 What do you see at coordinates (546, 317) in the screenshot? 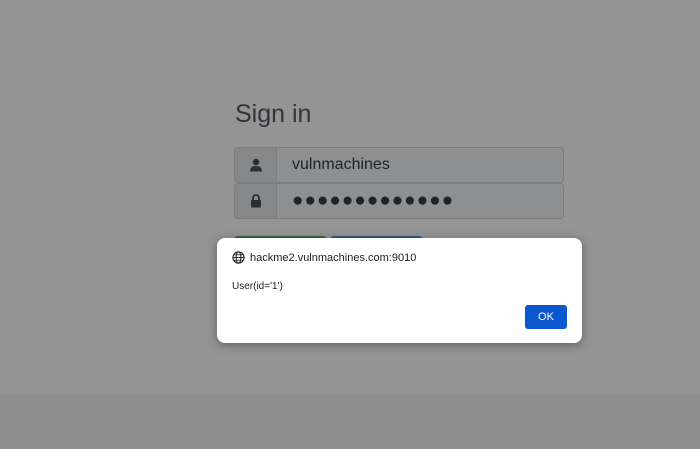
I see `ok-button: OK` at bounding box center [546, 317].